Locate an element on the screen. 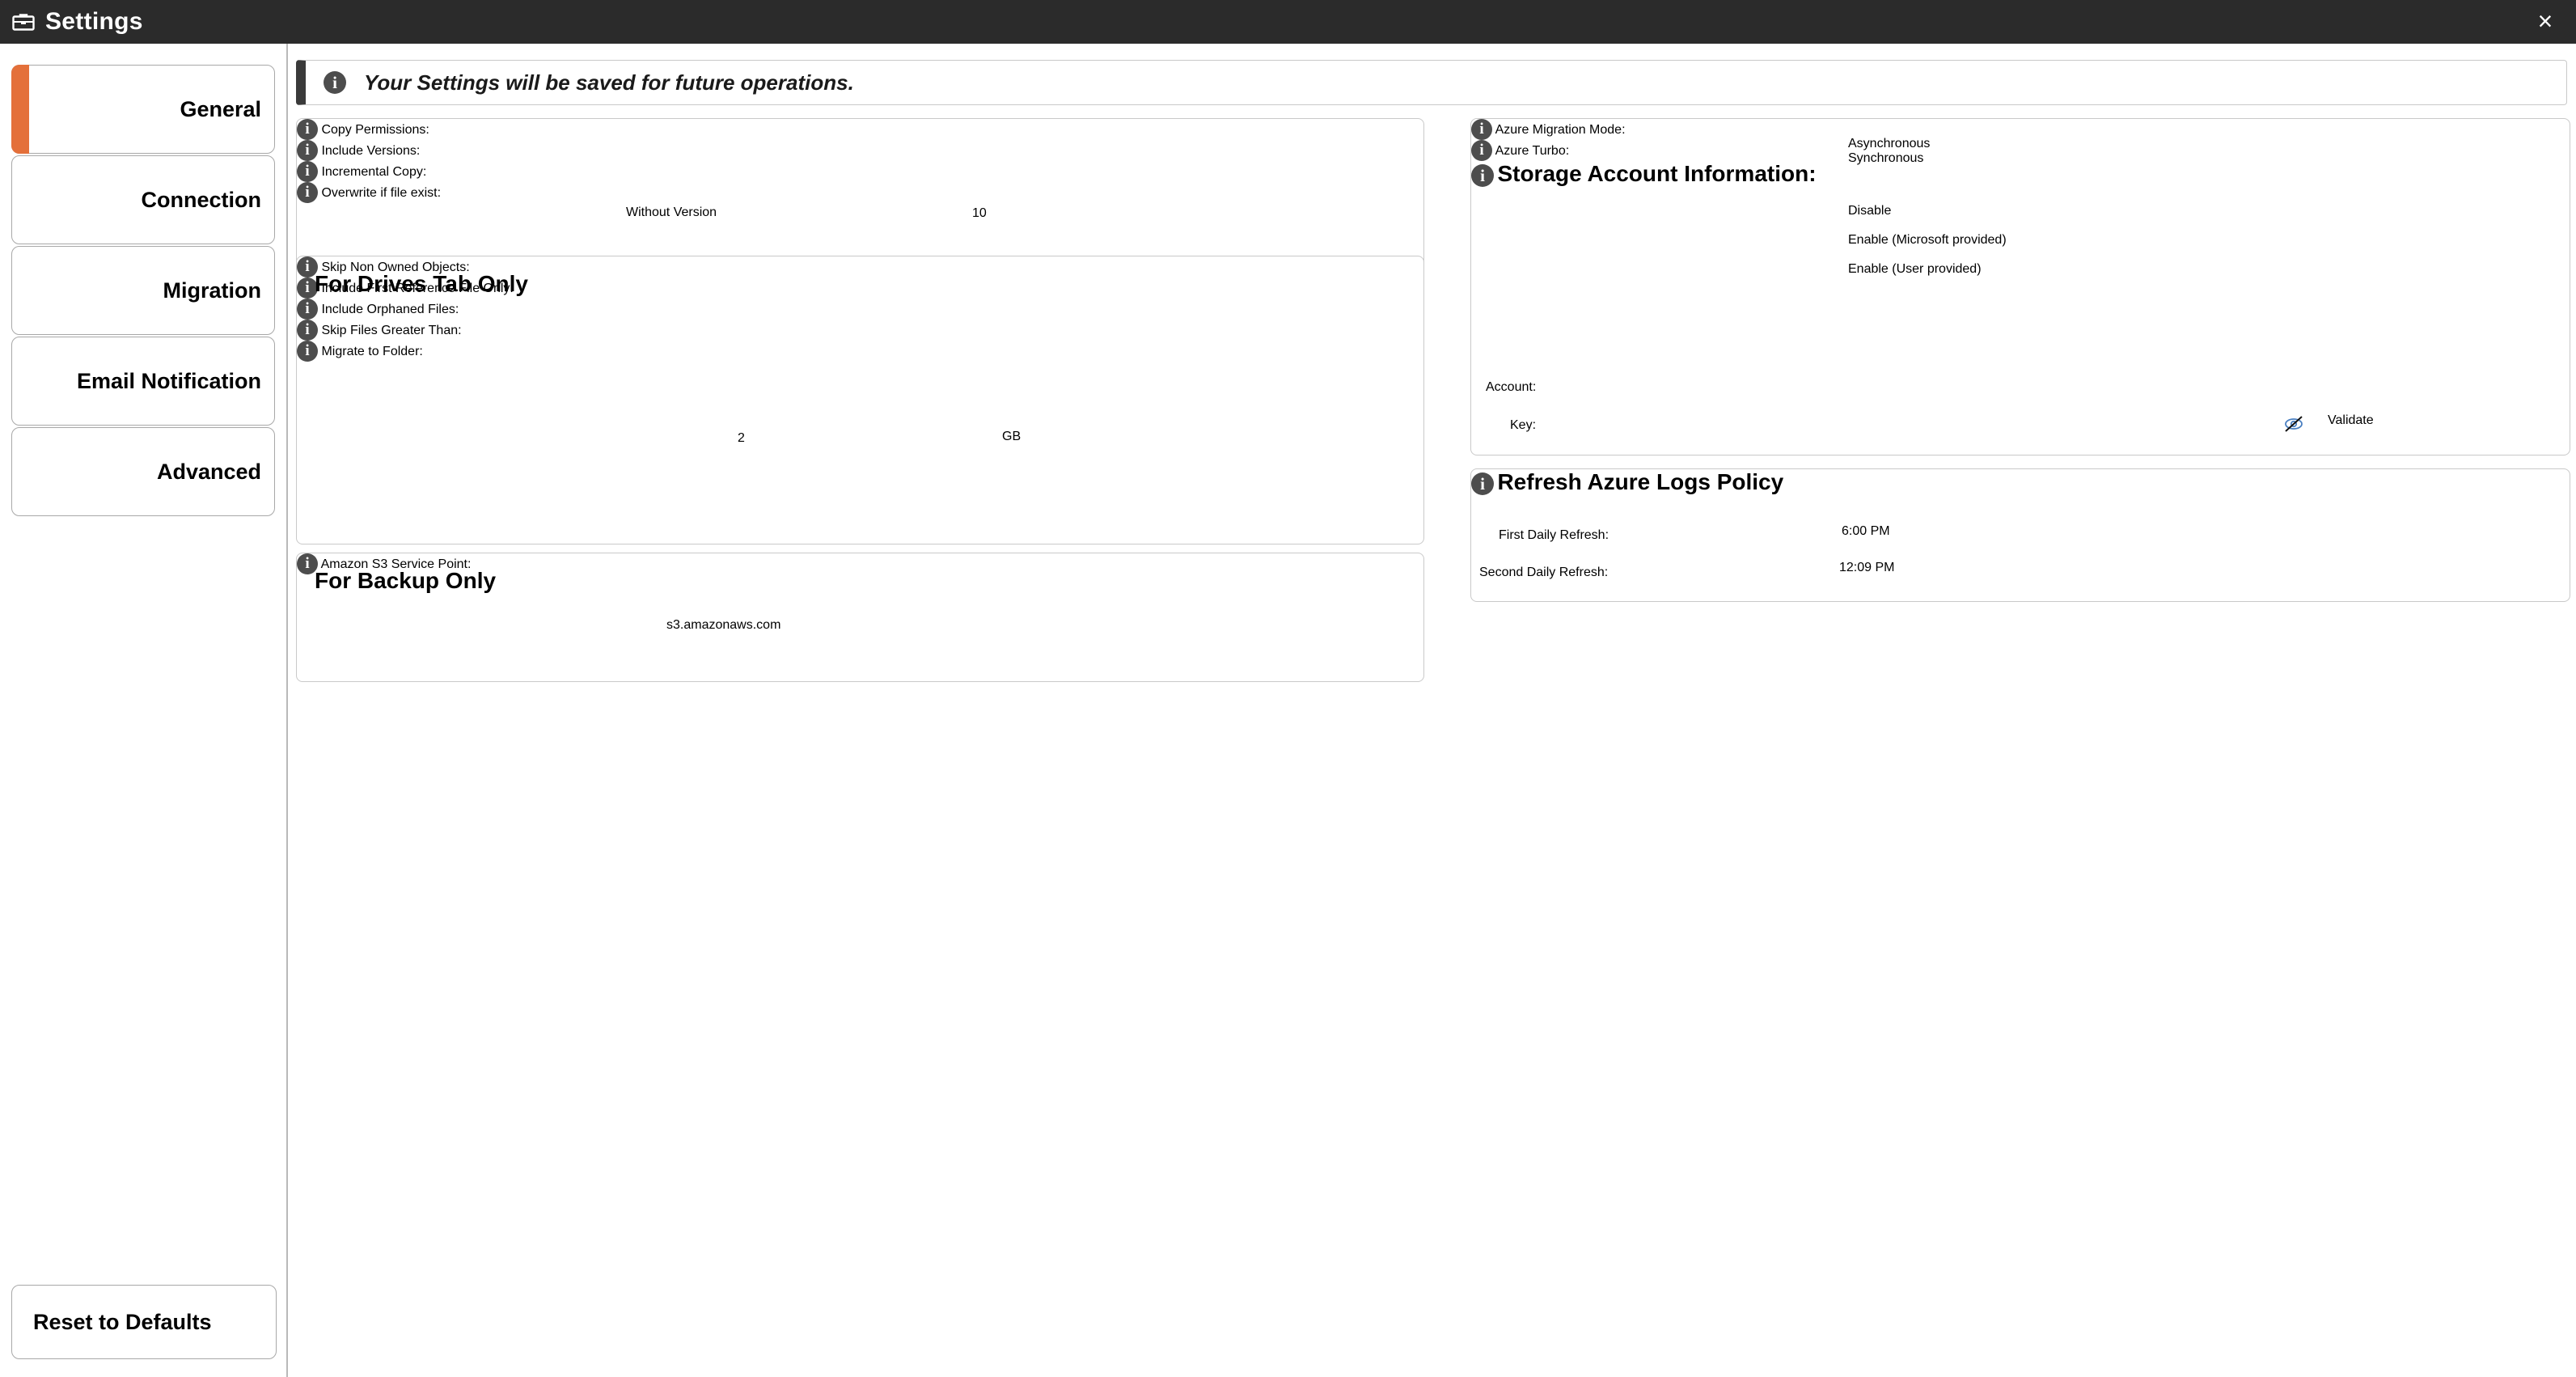 The width and height of the screenshot is (2576, 1377). briefcase-icon is located at coordinates (24, 21).